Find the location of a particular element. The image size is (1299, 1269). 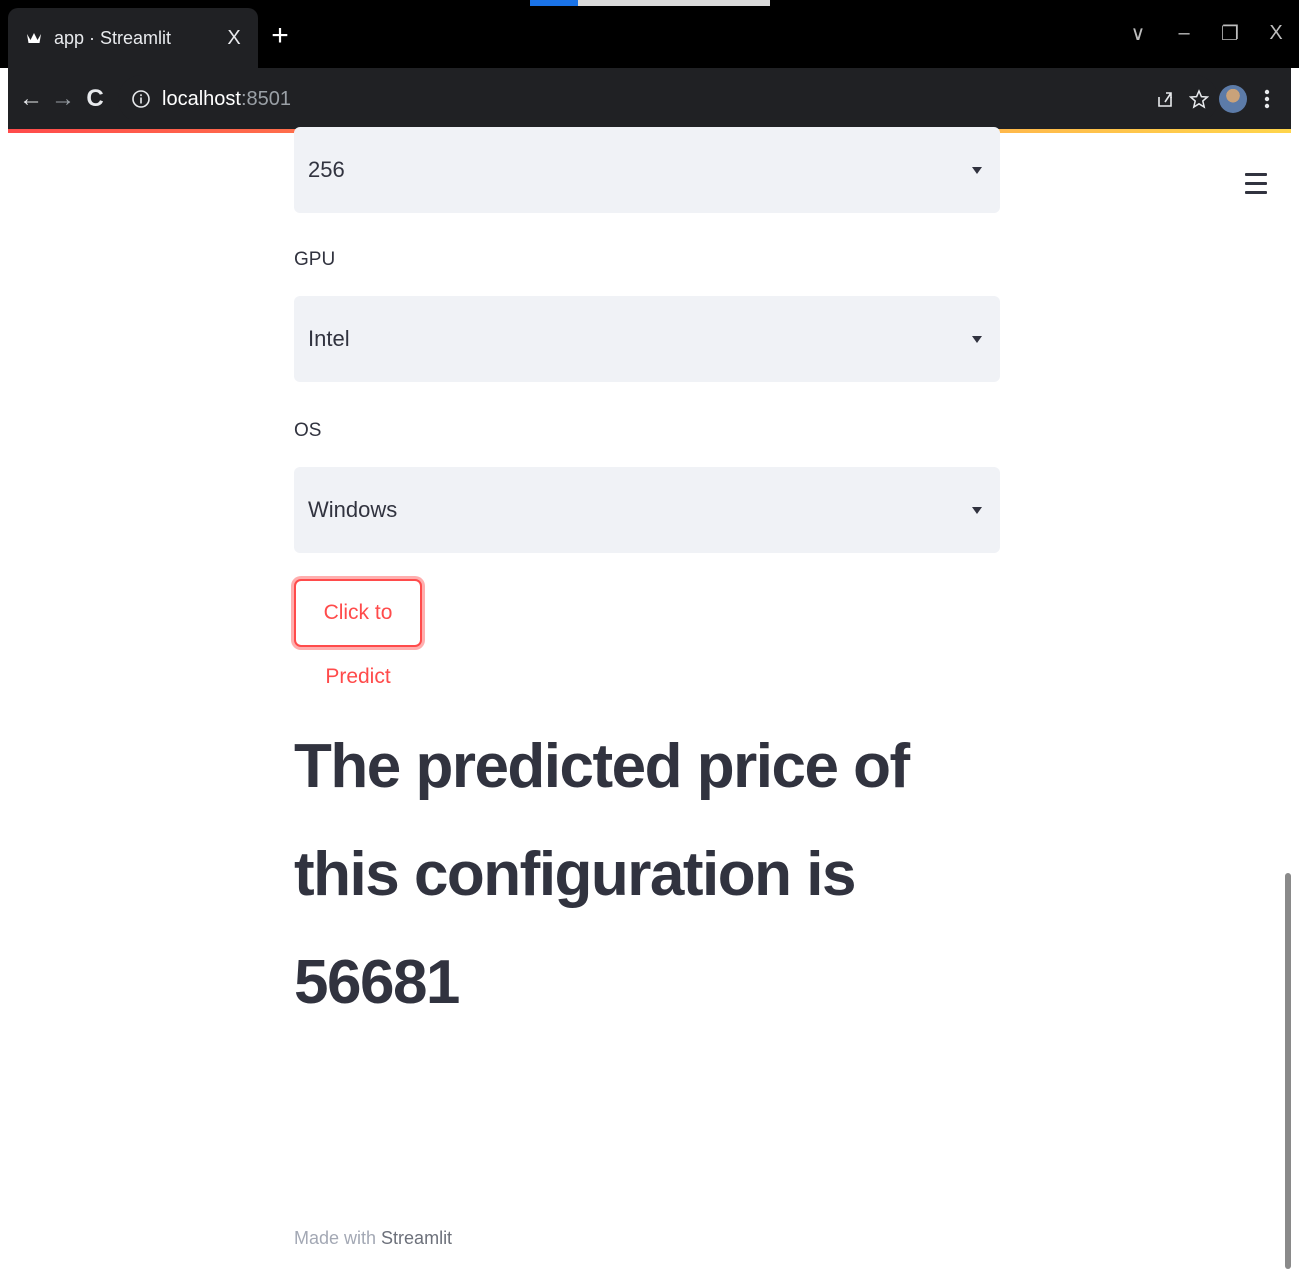

hamburger-menu-icon is located at coordinates (1256, 184).